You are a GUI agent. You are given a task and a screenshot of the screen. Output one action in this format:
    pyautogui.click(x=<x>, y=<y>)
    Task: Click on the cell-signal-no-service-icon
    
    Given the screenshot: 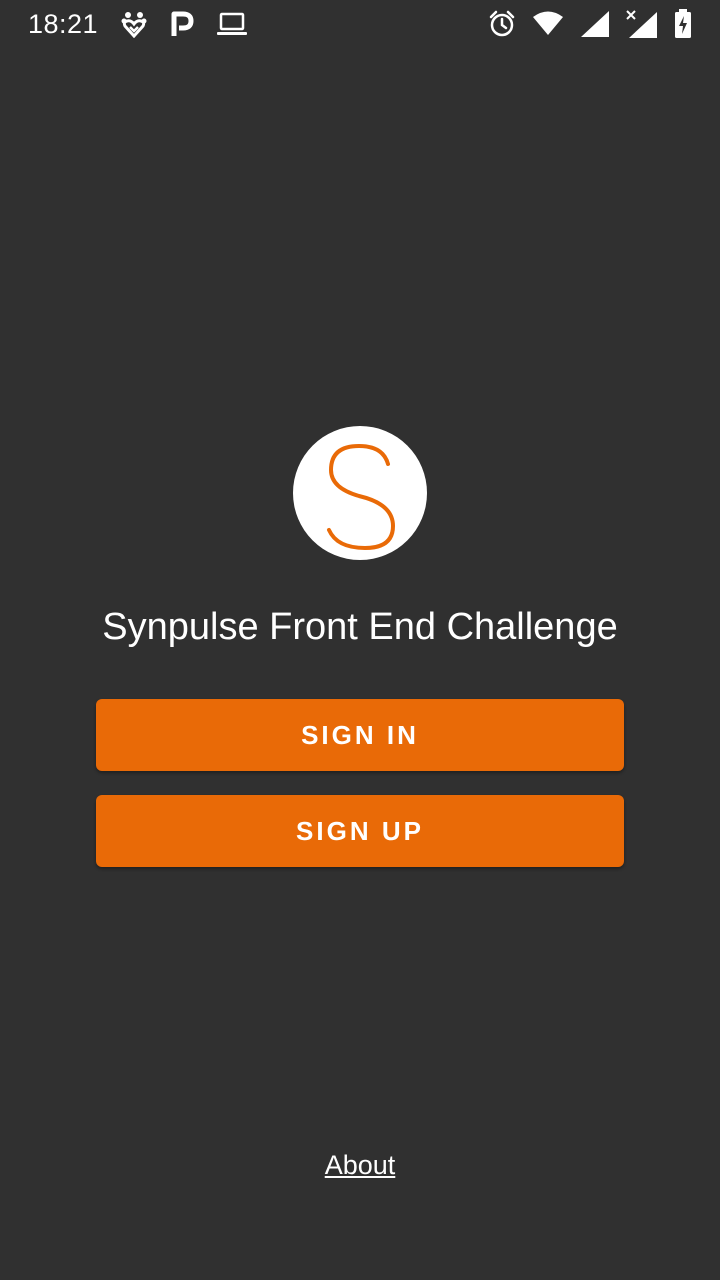 What is the action you would take?
    pyautogui.click(x=642, y=24)
    